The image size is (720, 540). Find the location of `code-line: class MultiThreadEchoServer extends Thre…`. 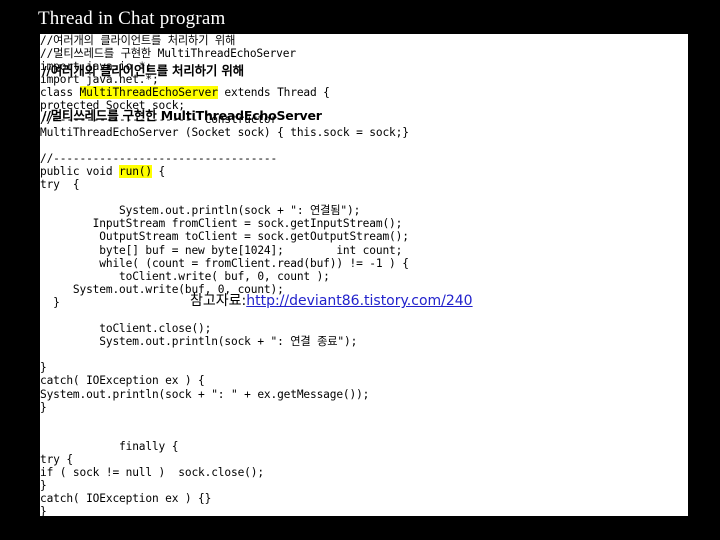

code-line: class MultiThreadEchoServer extends Thre… is located at coordinates (185, 93).